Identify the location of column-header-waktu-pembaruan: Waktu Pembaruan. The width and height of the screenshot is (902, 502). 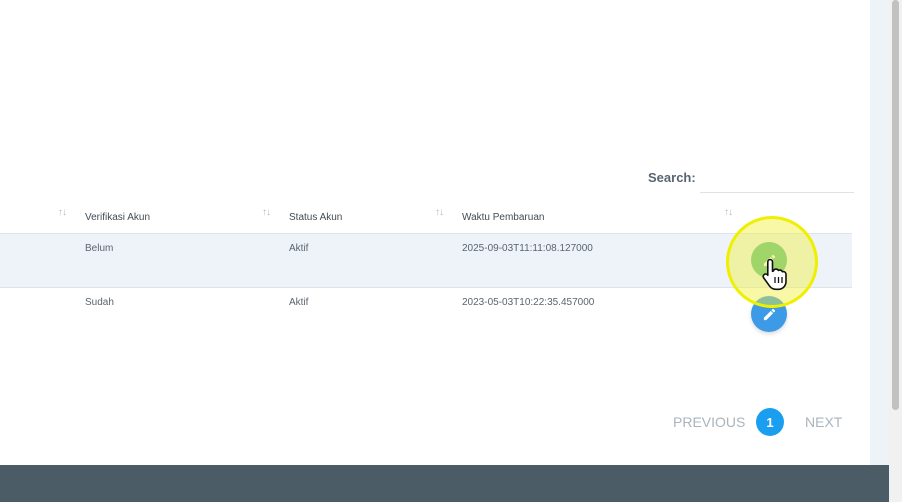
(503, 217).